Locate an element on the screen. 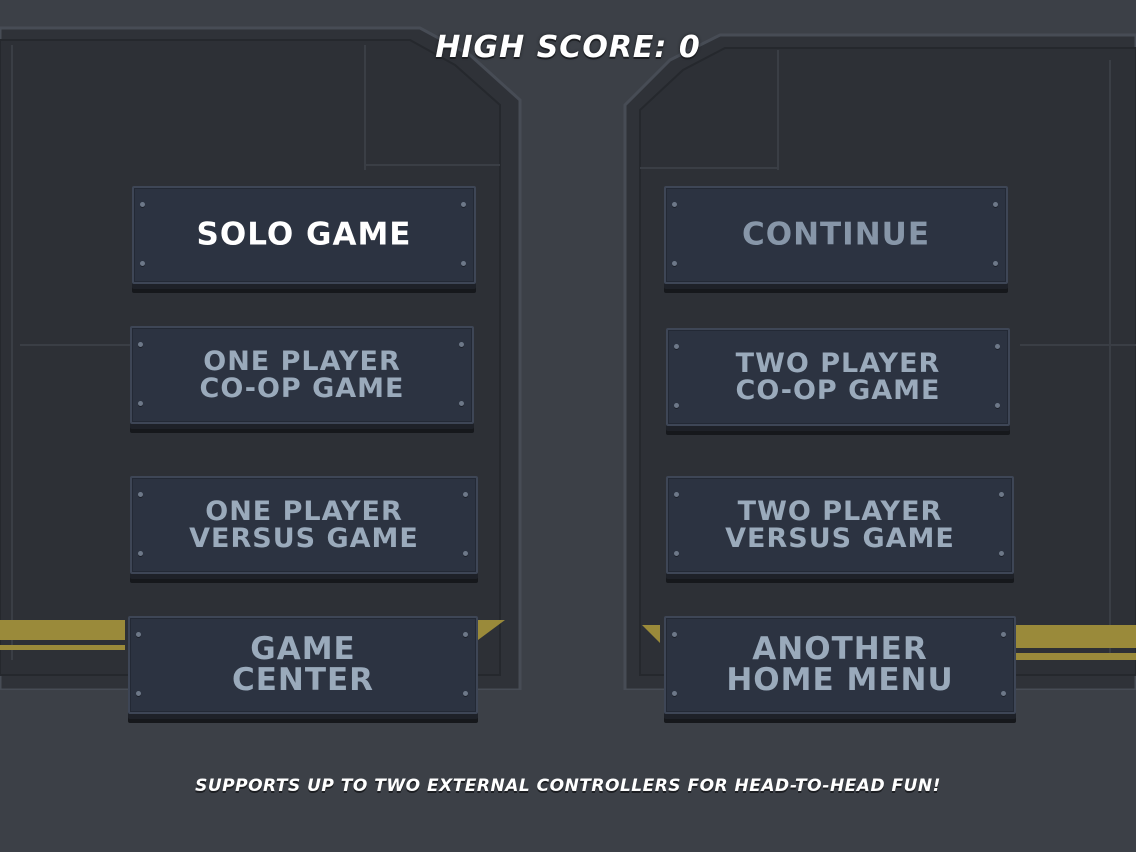 This screenshot has width=1136, height=852. right-hazard-stripe is located at coordinates (1076, 636).